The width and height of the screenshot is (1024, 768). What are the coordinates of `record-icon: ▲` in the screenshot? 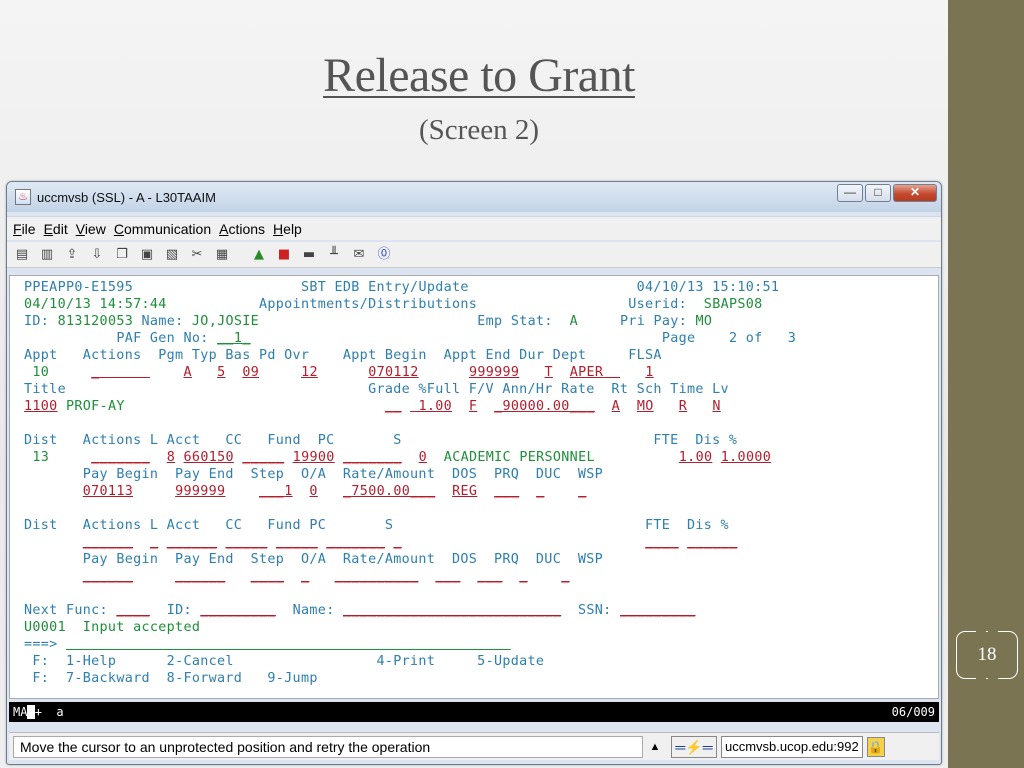 It's located at (259, 255).